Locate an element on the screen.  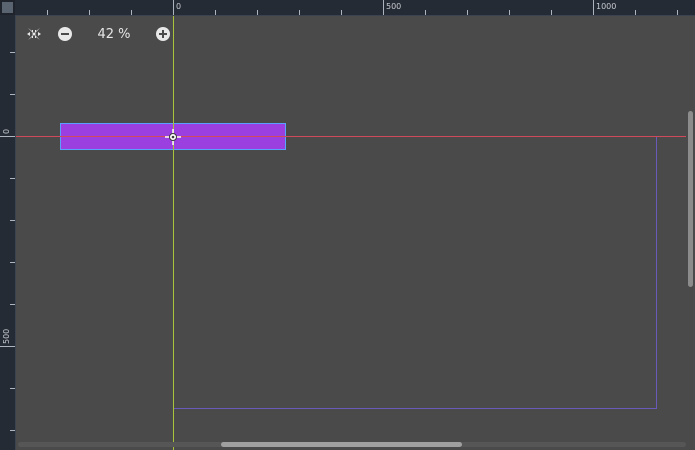
zoom-toolbar: 42 % is located at coordinates (98, 34).